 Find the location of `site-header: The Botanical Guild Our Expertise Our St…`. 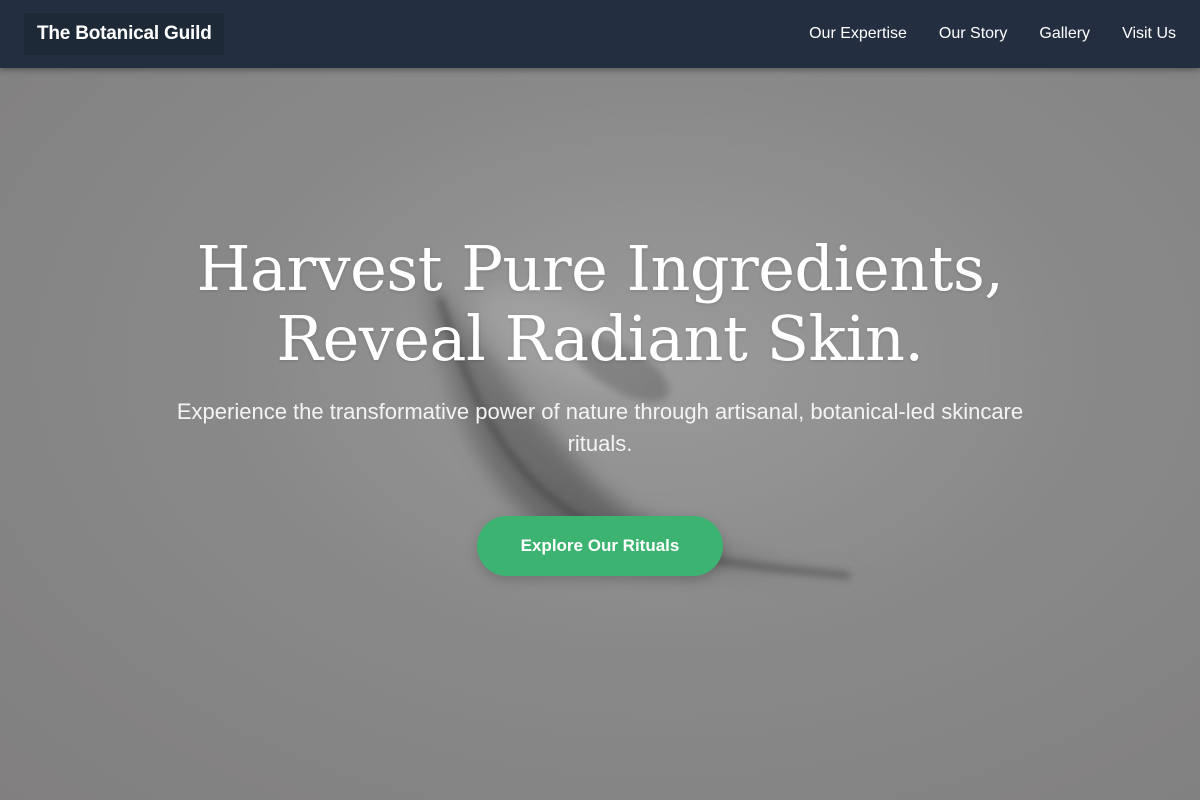

site-header: The Botanical Guild Our Expertise Our St… is located at coordinates (600, 34).